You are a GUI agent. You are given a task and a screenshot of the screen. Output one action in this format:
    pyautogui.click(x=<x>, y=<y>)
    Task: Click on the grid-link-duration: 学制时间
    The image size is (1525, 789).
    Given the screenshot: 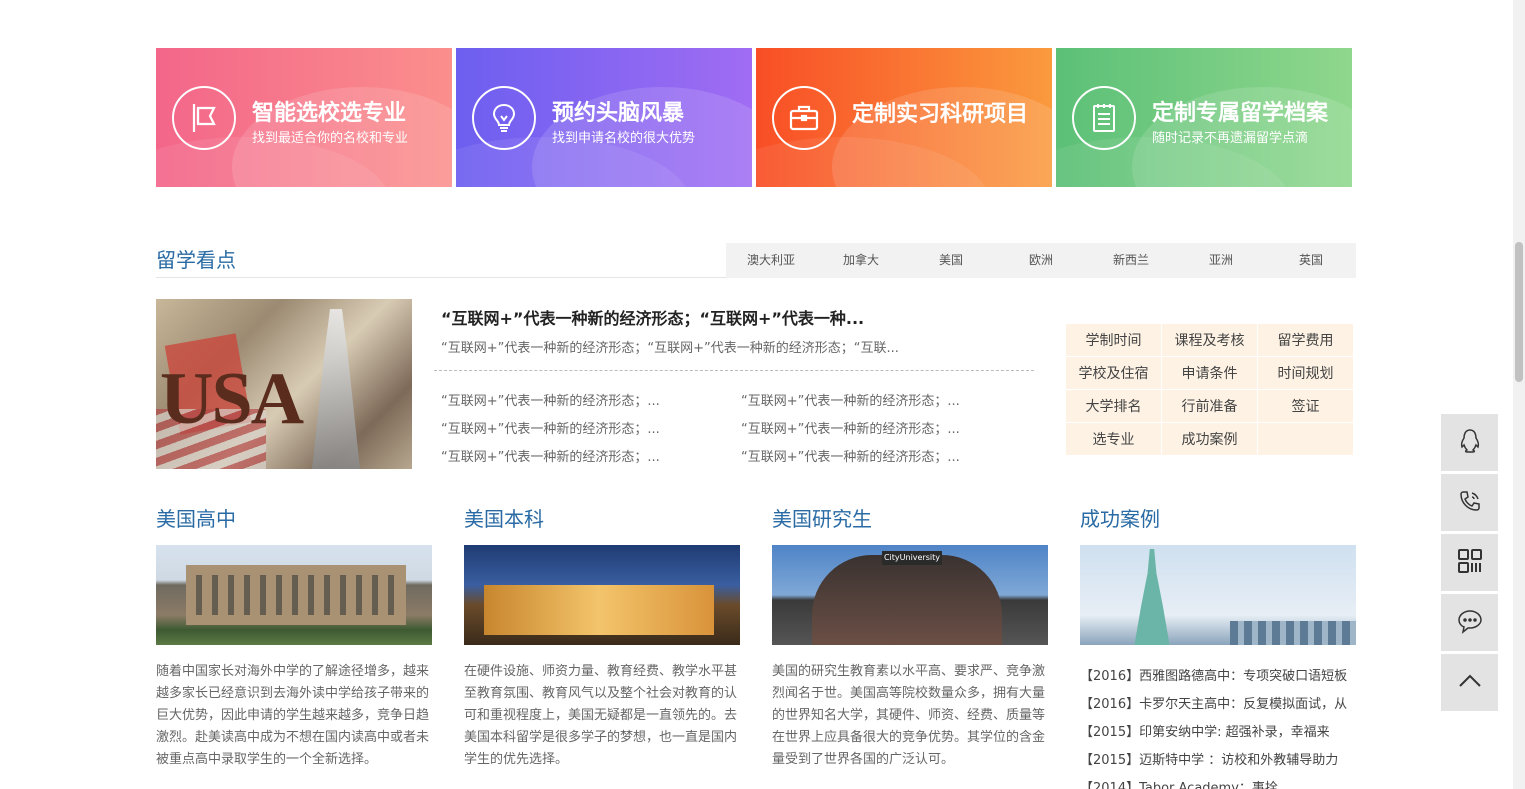 What is the action you would take?
    pyautogui.click(x=1114, y=340)
    